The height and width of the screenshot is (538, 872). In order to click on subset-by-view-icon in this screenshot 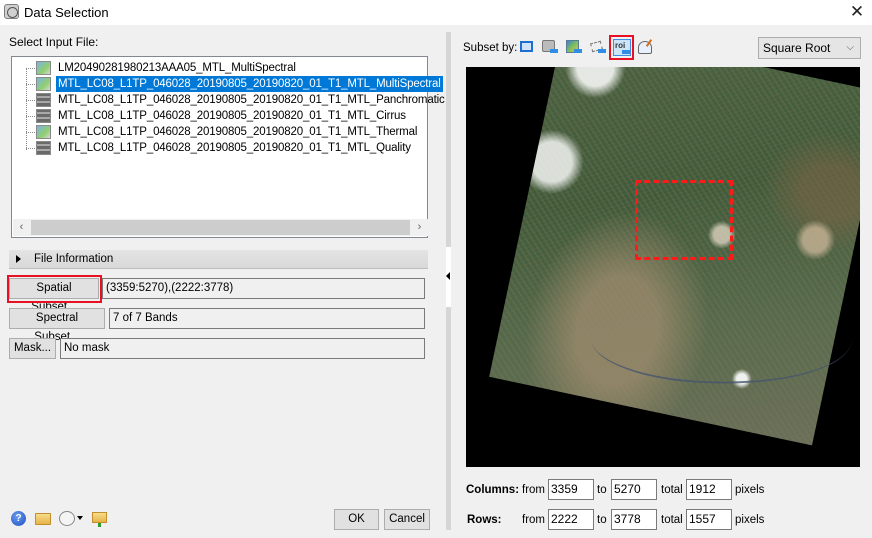, I will do `click(550, 47)`.